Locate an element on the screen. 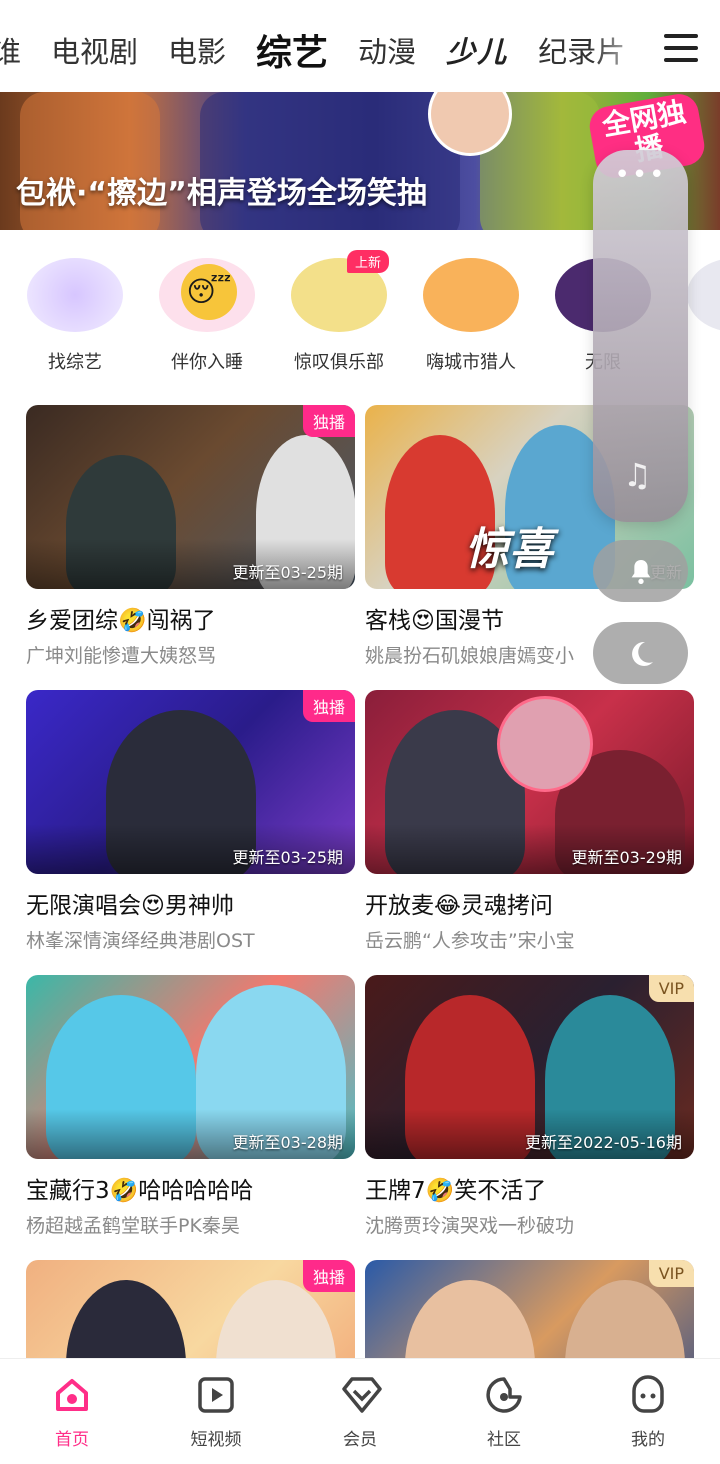 The width and height of the screenshot is (720, 1464). show-card: 更新至03-28期 宝藏行3🤣哈哈哈哈哈 杨超越孟鹤堂联手PK秦昊 is located at coordinates (190, 1106).